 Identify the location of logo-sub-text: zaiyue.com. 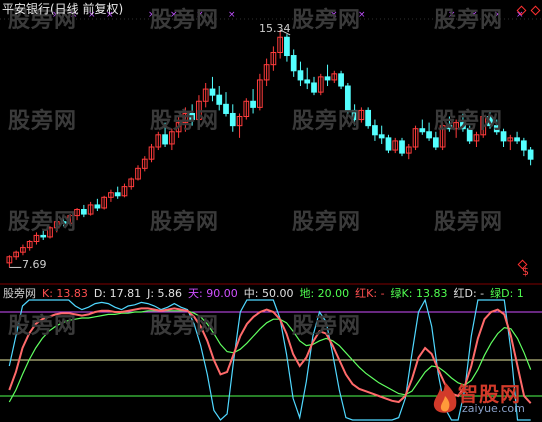
(493, 408).